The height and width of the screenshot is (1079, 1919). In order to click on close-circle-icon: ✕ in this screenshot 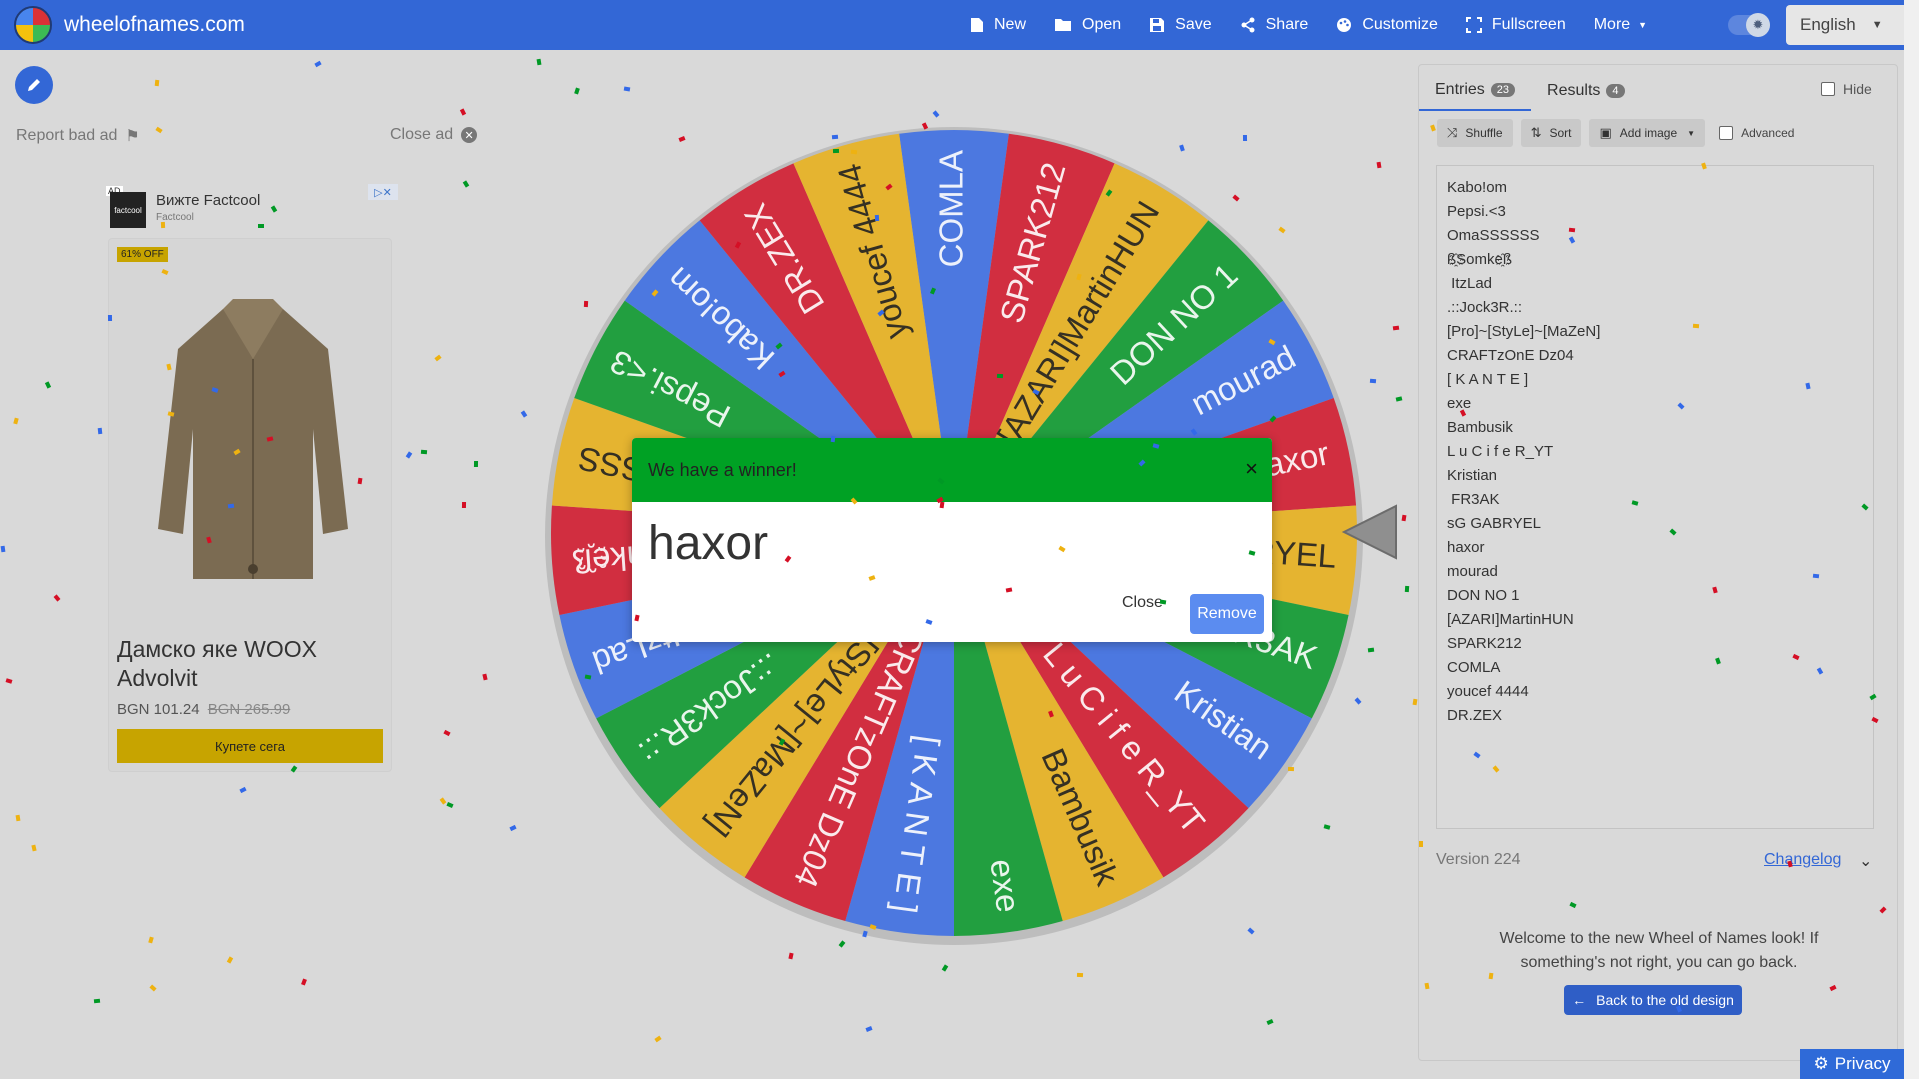, I will do `click(469, 135)`.